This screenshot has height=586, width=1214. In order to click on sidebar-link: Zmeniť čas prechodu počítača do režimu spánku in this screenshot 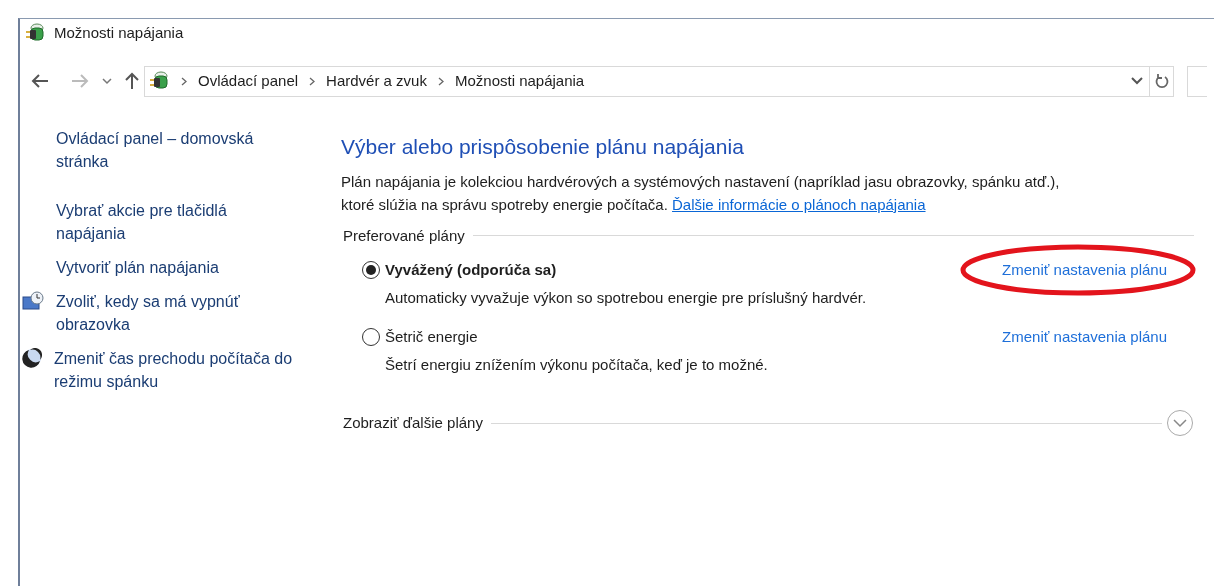, I will do `click(175, 370)`.